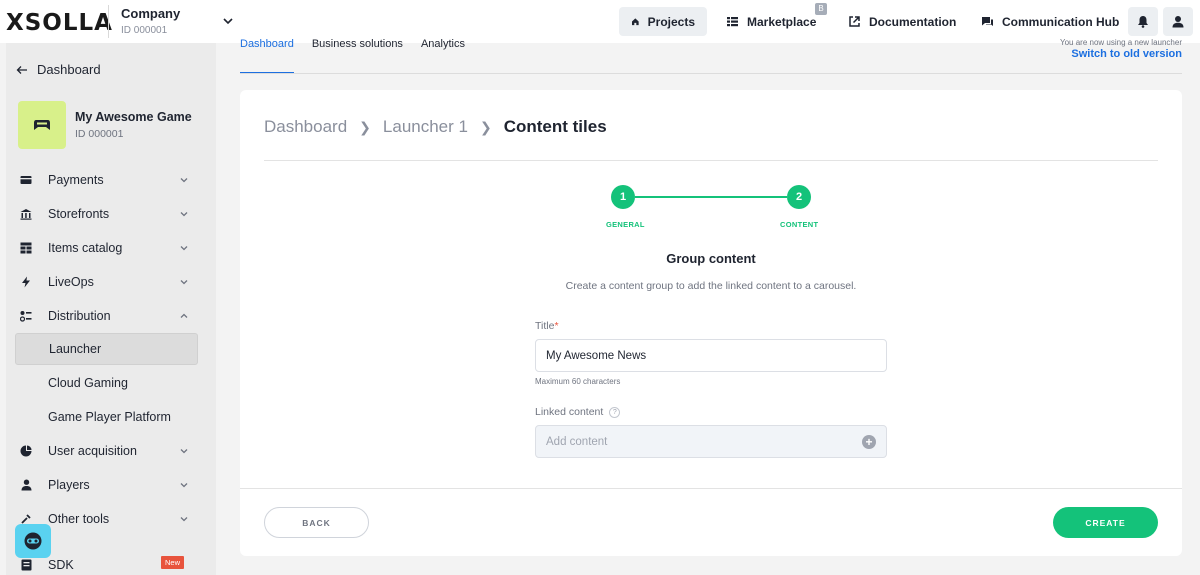 This screenshot has height=575, width=1200. Describe the element at coordinates (79, 519) in the screenshot. I see `sidebar-item-label: Other tools` at that location.